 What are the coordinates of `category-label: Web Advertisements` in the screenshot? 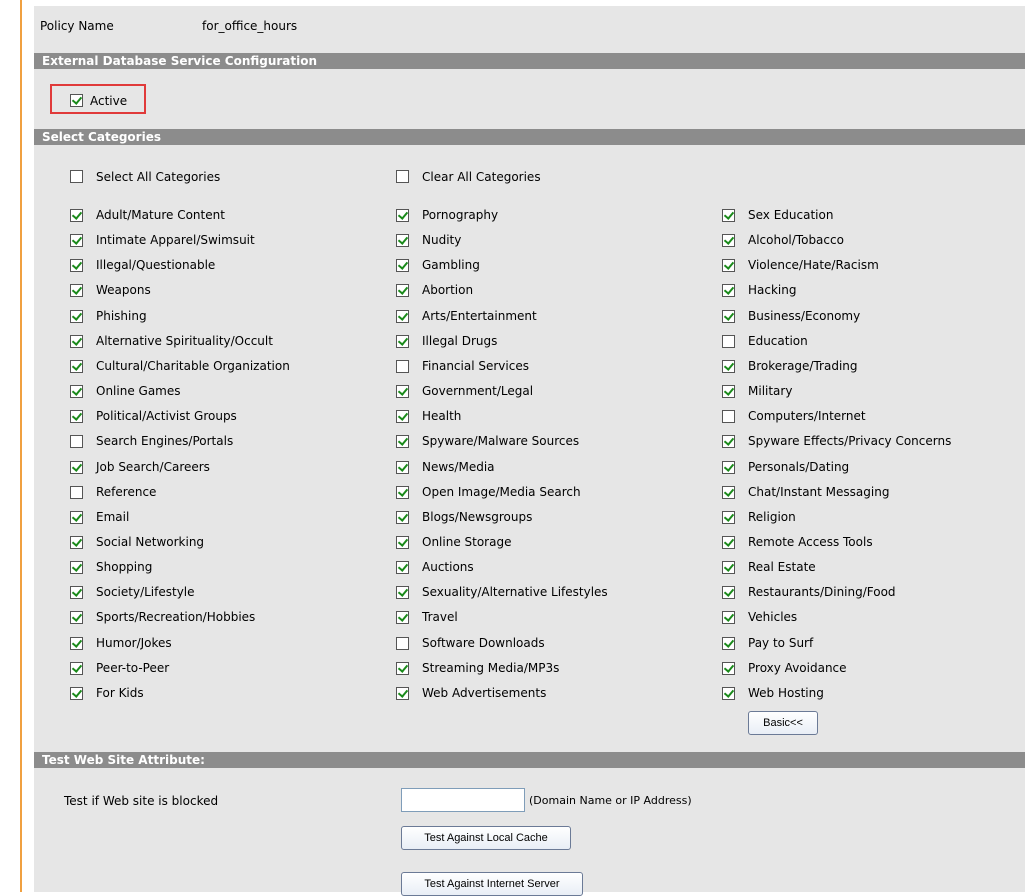 It's located at (484, 693).